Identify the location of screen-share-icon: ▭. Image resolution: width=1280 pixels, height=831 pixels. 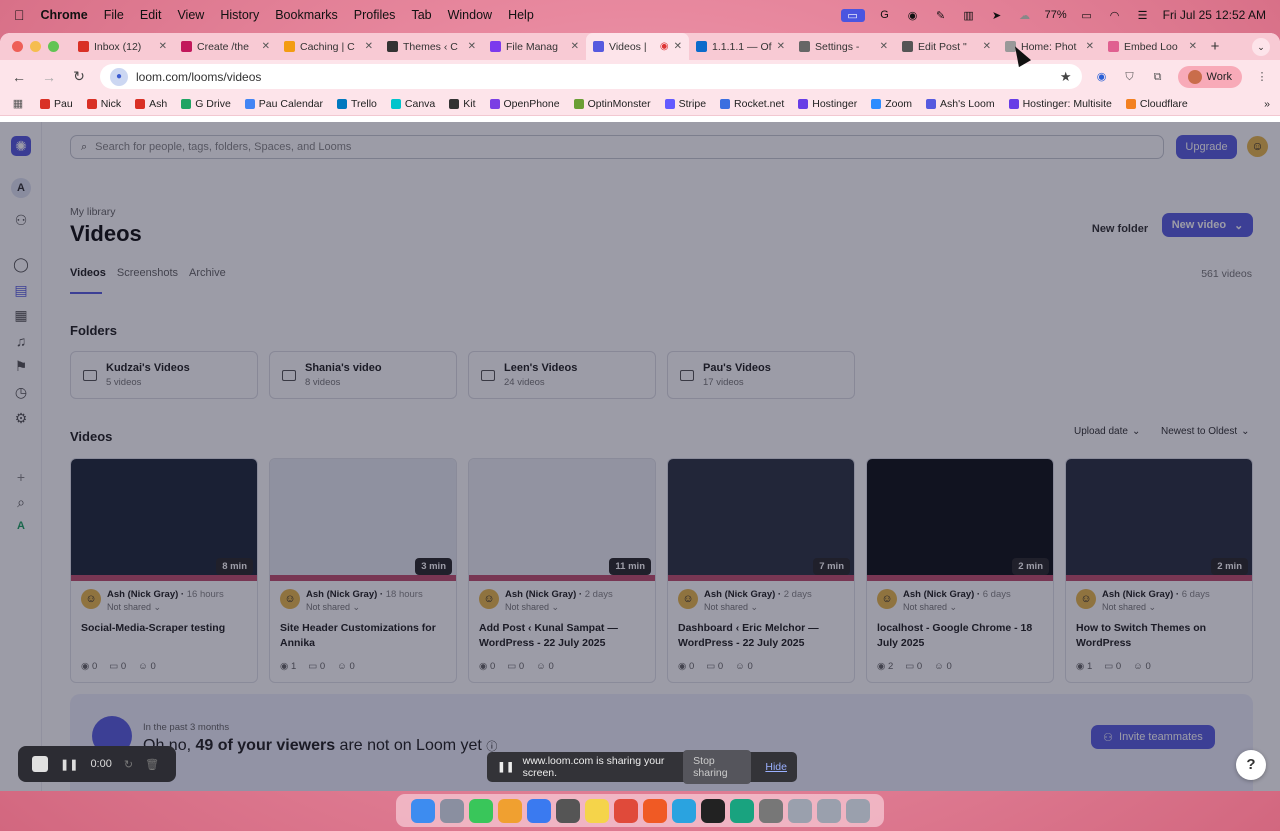
(852, 15).